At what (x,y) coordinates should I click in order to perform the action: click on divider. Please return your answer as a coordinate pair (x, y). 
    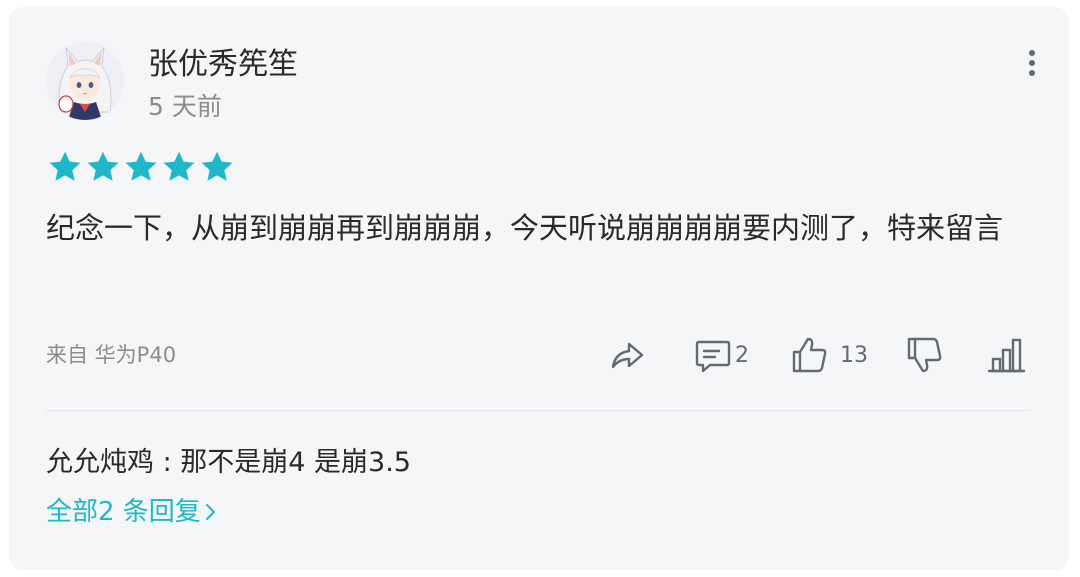
    Looking at the image, I should click on (538, 410).